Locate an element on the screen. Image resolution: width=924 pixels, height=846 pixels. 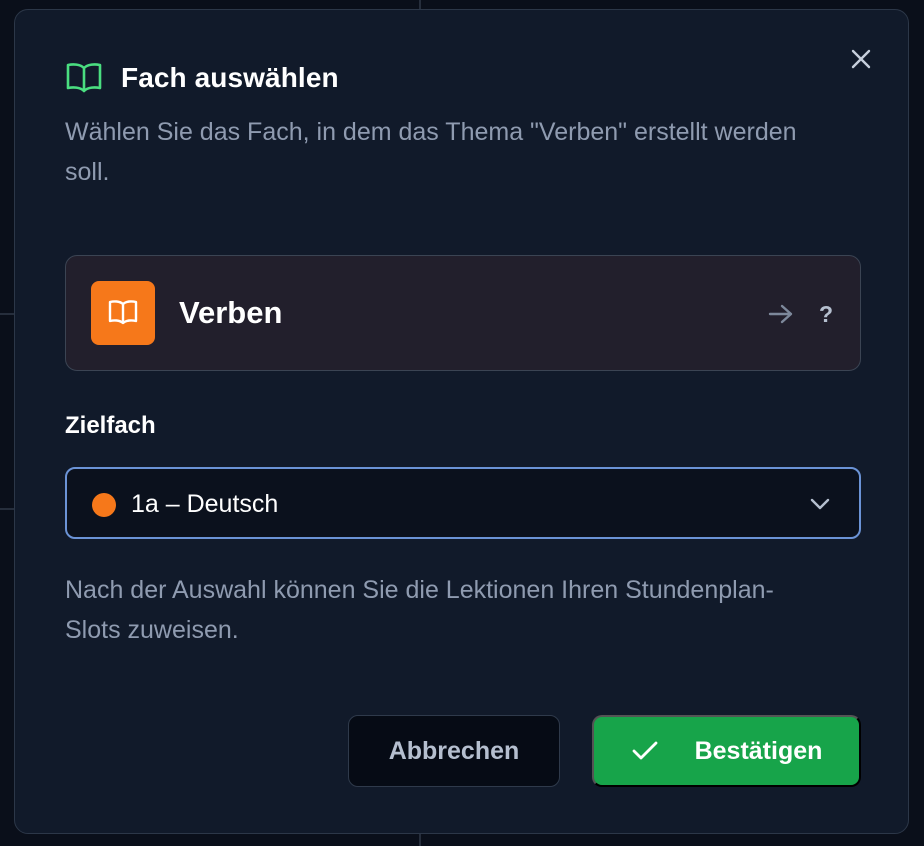
topic-book-icon is located at coordinates (123, 313).